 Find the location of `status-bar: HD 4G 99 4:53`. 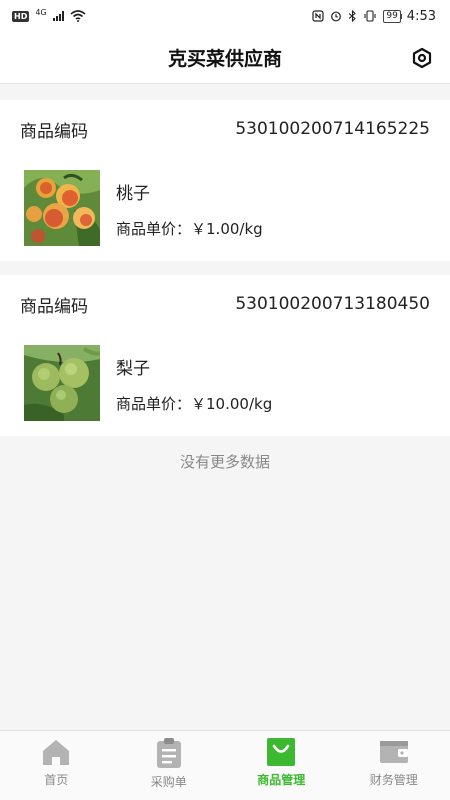

status-bar: HD 4G 99 4:53 is located at coordinates (225, 16).